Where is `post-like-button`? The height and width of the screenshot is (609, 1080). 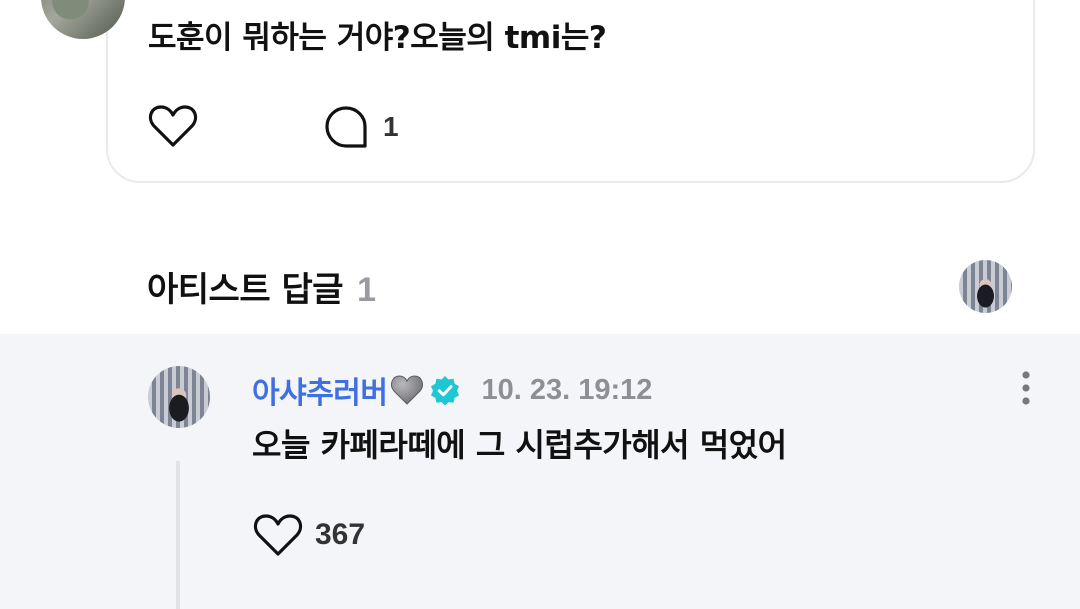 post-like-button is located at coordinates (174, 126).